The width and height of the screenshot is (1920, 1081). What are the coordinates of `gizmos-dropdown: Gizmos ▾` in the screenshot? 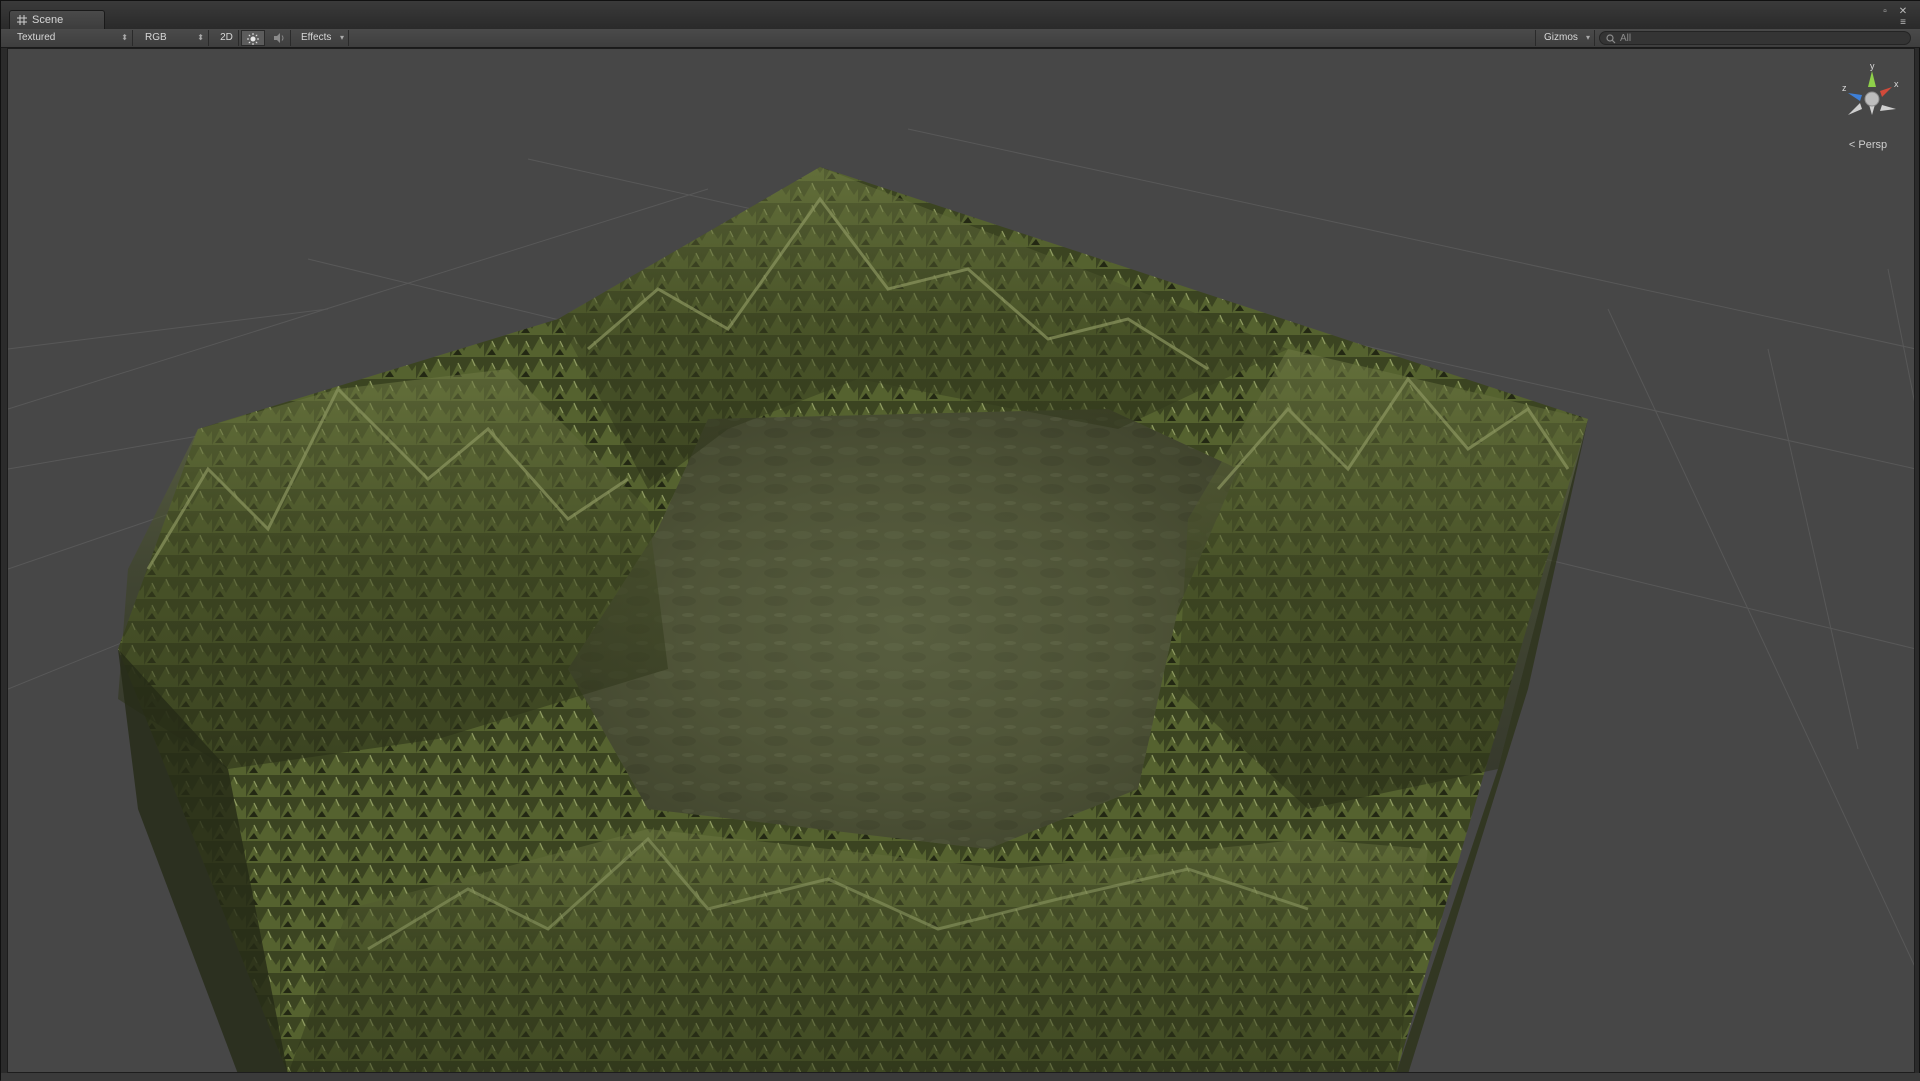 It's located at (1565, 38).